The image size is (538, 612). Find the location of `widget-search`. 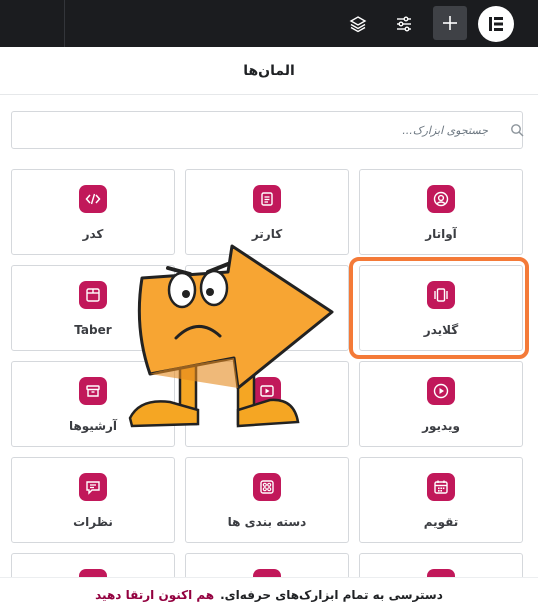

widget-search is located at coordinates (267, 130).